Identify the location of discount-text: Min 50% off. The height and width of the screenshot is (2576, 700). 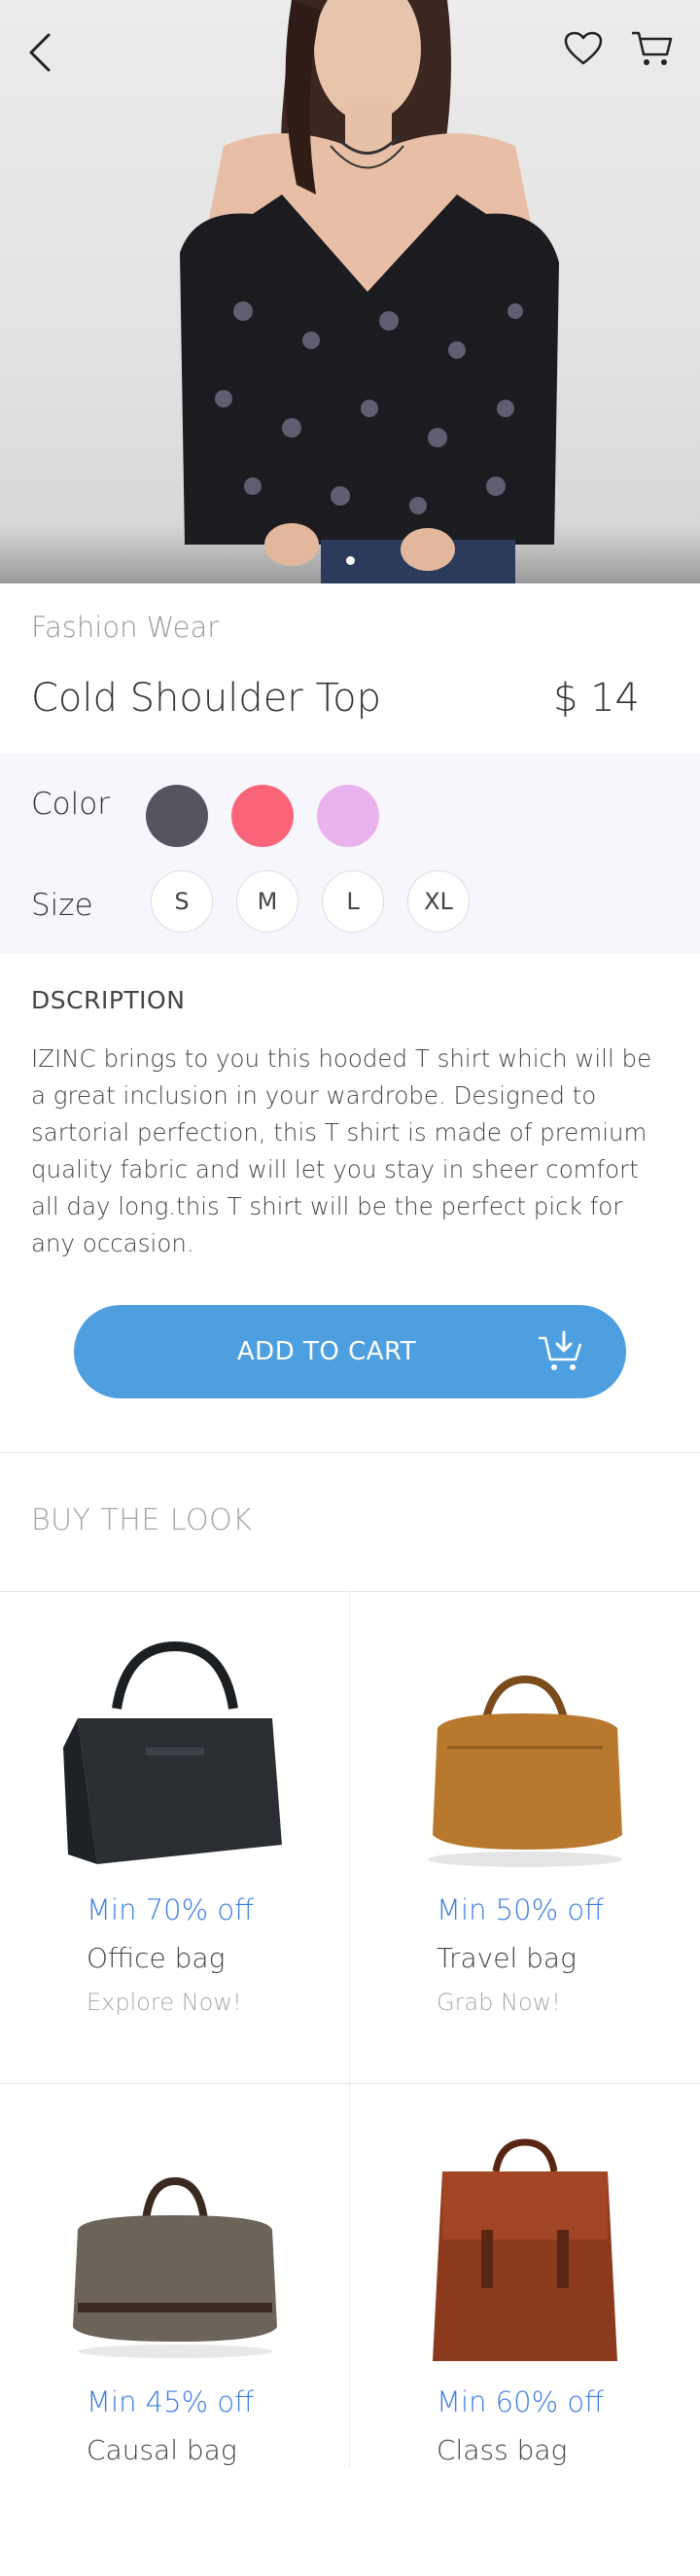
(521, 1909).